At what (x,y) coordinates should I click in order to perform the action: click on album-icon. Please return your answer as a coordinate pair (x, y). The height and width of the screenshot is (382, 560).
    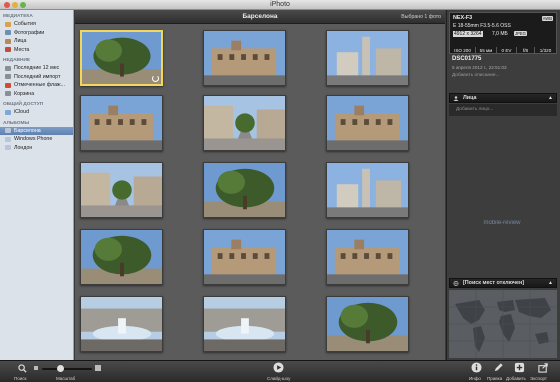
    Looking at the image, I should click on (8, 139).